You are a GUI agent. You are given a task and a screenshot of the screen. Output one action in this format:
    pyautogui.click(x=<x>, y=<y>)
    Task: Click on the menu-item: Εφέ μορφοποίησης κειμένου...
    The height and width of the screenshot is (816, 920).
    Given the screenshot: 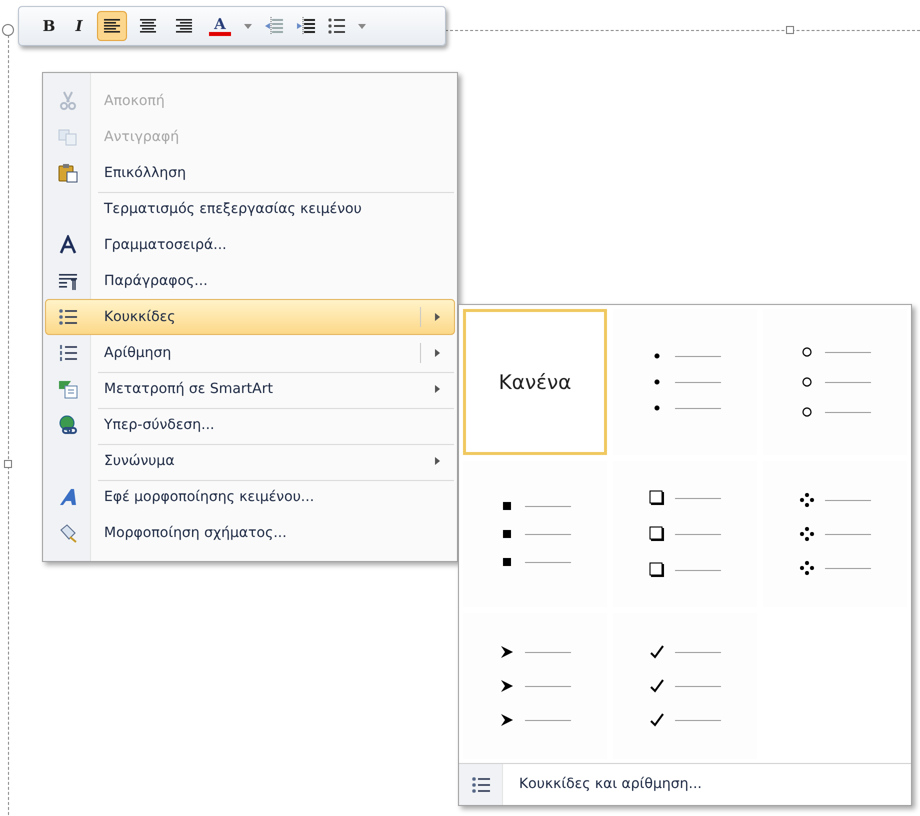 What is the action you would take?
    pyautogui.click(x=250, y=497)
    